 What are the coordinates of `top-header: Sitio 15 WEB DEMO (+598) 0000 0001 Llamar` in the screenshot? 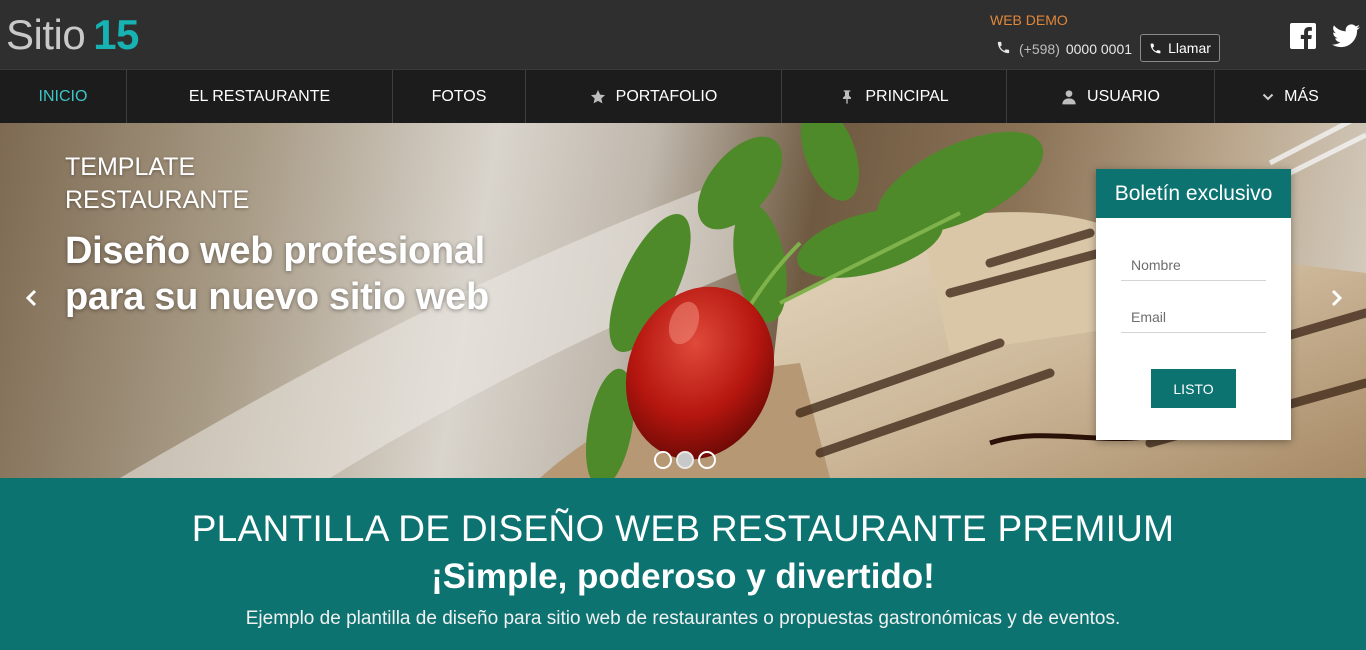 It's located at (683, 34).